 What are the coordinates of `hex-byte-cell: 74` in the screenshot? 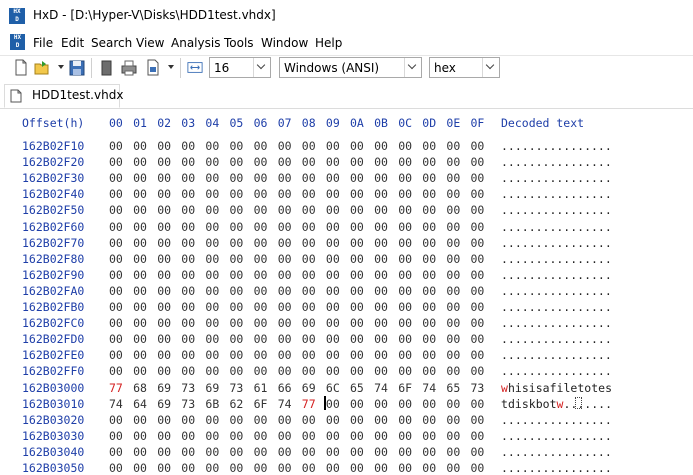 It's located at (381, 388).